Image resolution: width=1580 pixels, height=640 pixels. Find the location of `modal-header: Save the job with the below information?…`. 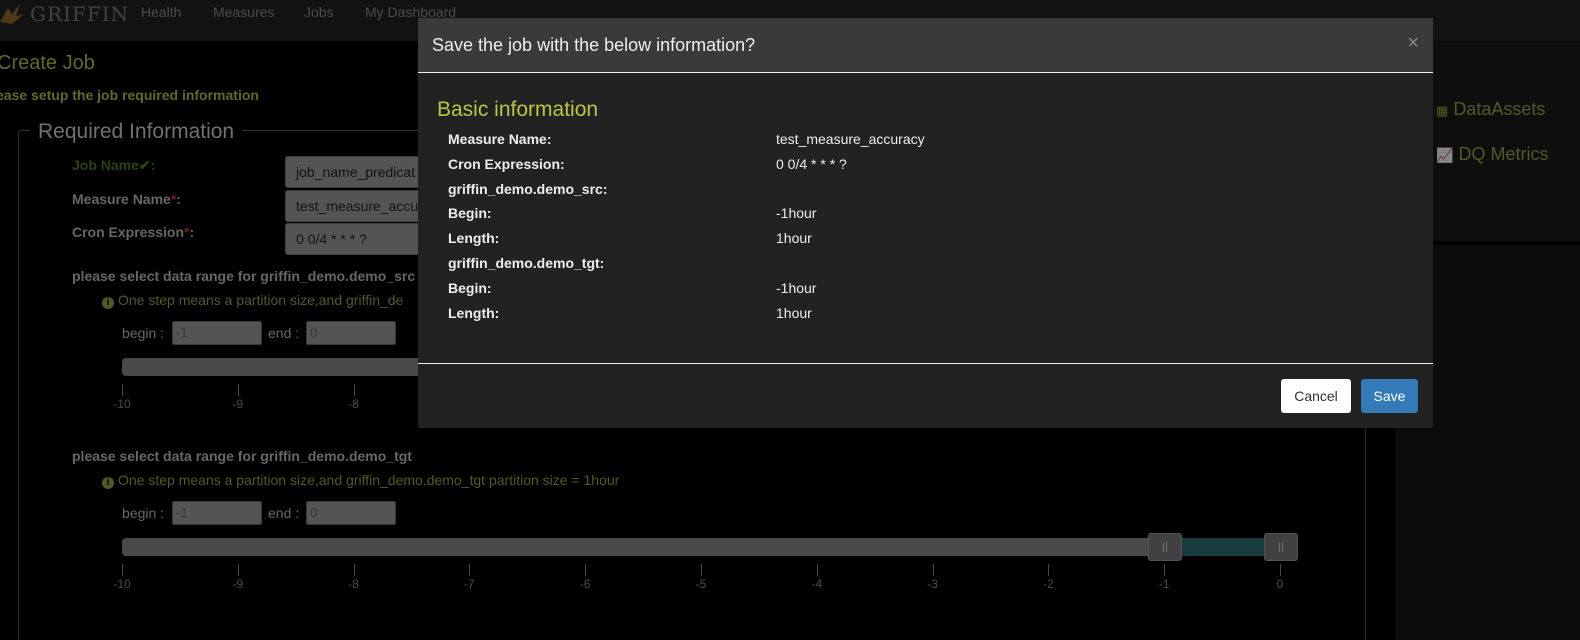

modal-header: Save the job with the below information?… is located at coordinates (925, 45).